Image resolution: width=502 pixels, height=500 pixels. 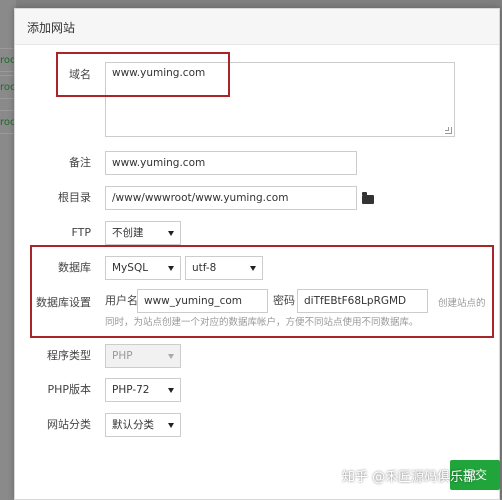 What do you see at coordinates (122, 356) in the screenshot?
I see `program-type-selected: PHP` at bounding box center [122, 356].